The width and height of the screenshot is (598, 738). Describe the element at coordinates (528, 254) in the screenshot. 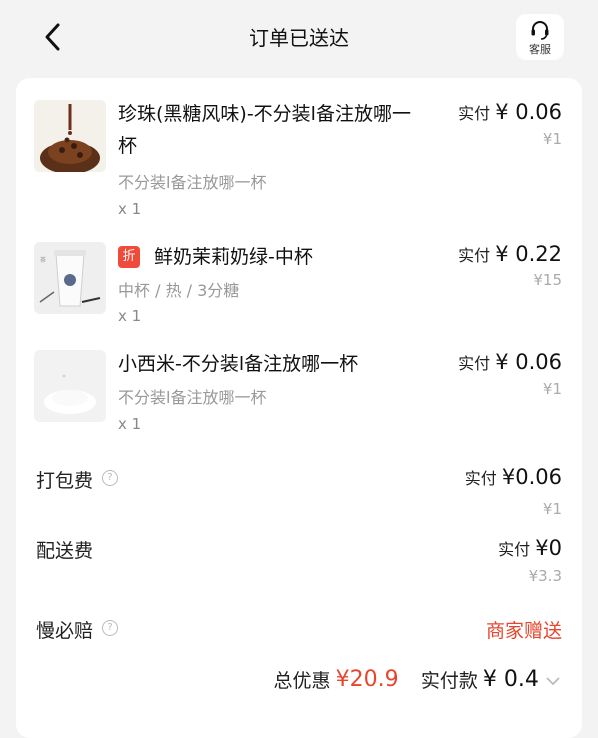

I see `paid-value: ¥ 0.22` at that location.